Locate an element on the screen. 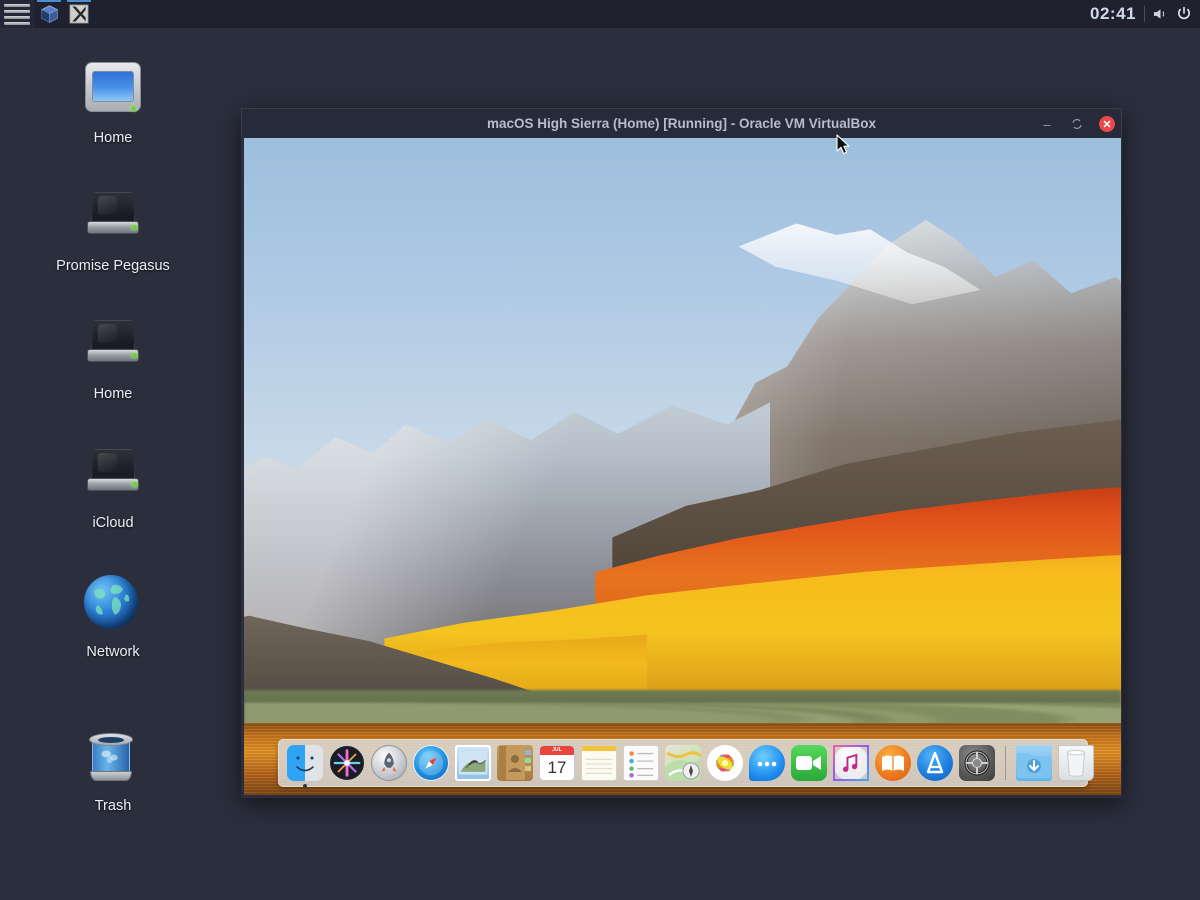  panel-divider is located at coordinates (1144, 14).